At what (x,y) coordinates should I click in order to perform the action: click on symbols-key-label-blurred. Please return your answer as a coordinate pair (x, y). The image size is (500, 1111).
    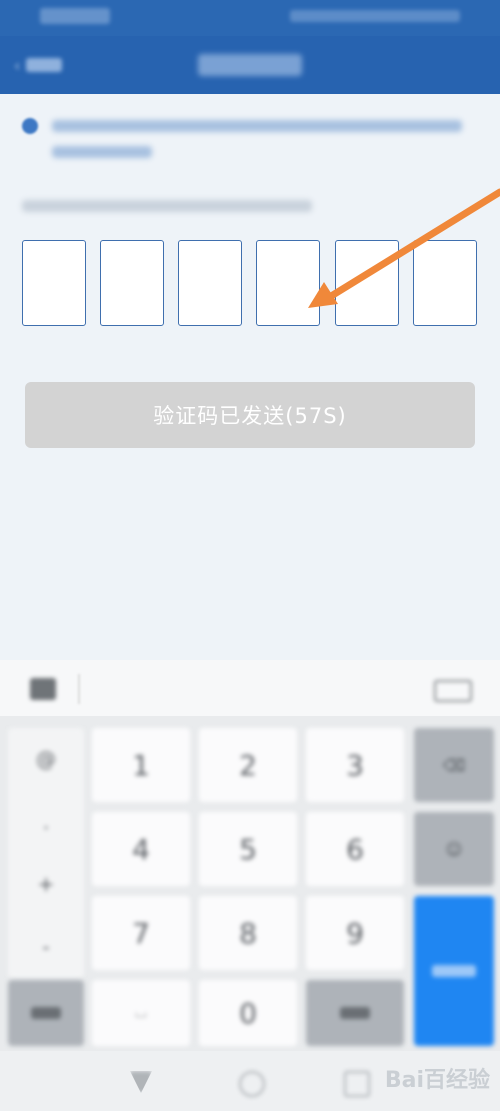
    Looking at the image, I should click on (46, 1013).